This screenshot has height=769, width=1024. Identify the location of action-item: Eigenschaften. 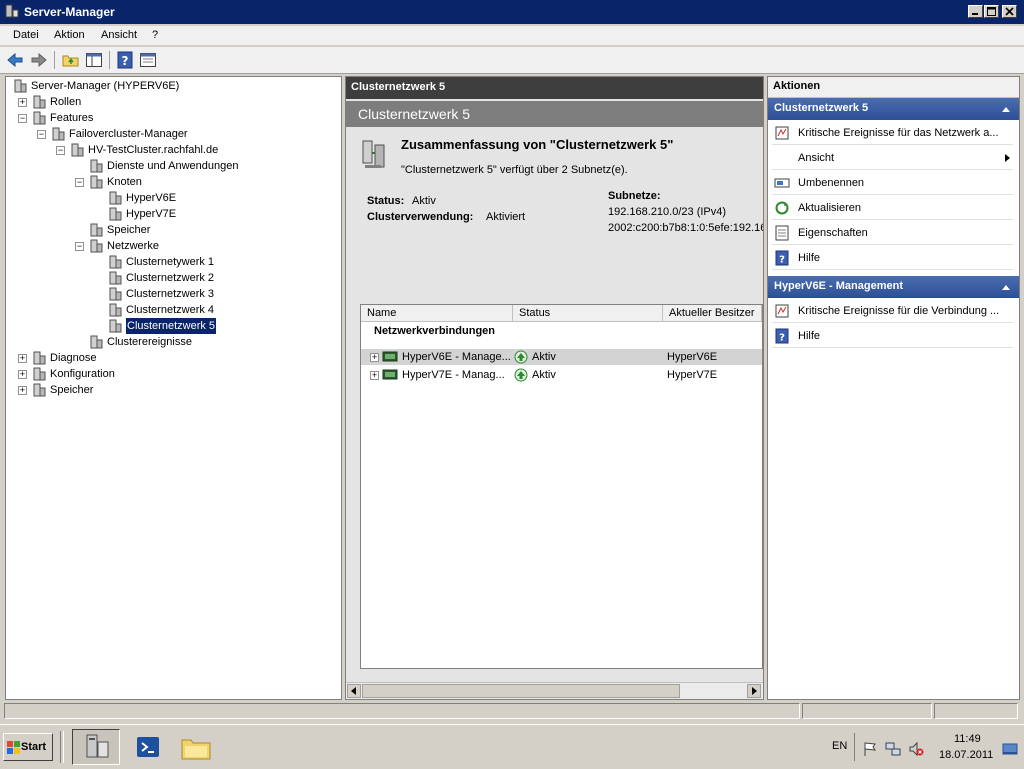
(893, 233).